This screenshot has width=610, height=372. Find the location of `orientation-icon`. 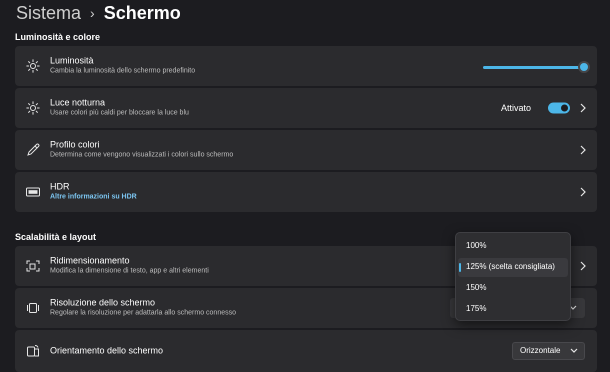

orientation-icon is located at coordinates (33, 351).